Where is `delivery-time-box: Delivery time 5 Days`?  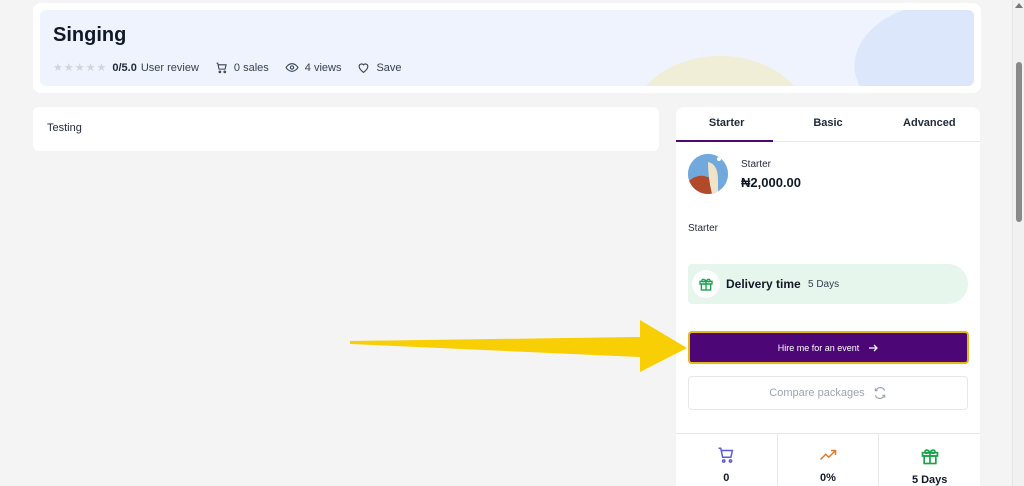
delivery-time-box: Delivery time 5 Days is located at coordinates (828, 284).